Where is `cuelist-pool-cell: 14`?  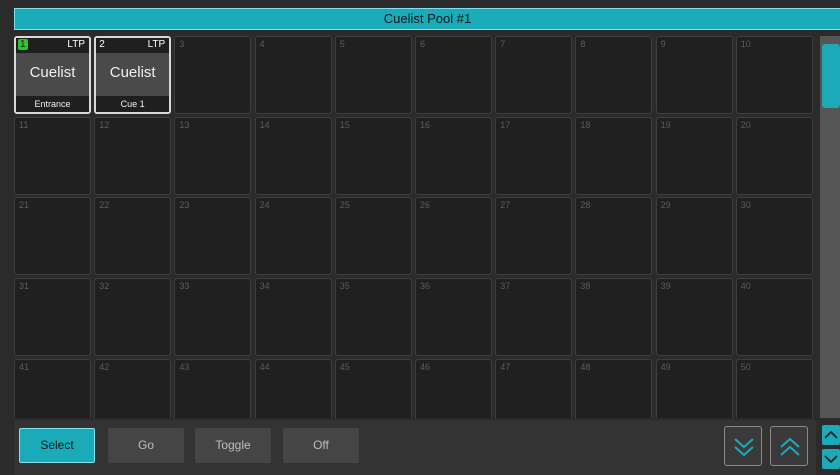
cuelist-pool-cell: 14 is located at coordinates (293, 155).